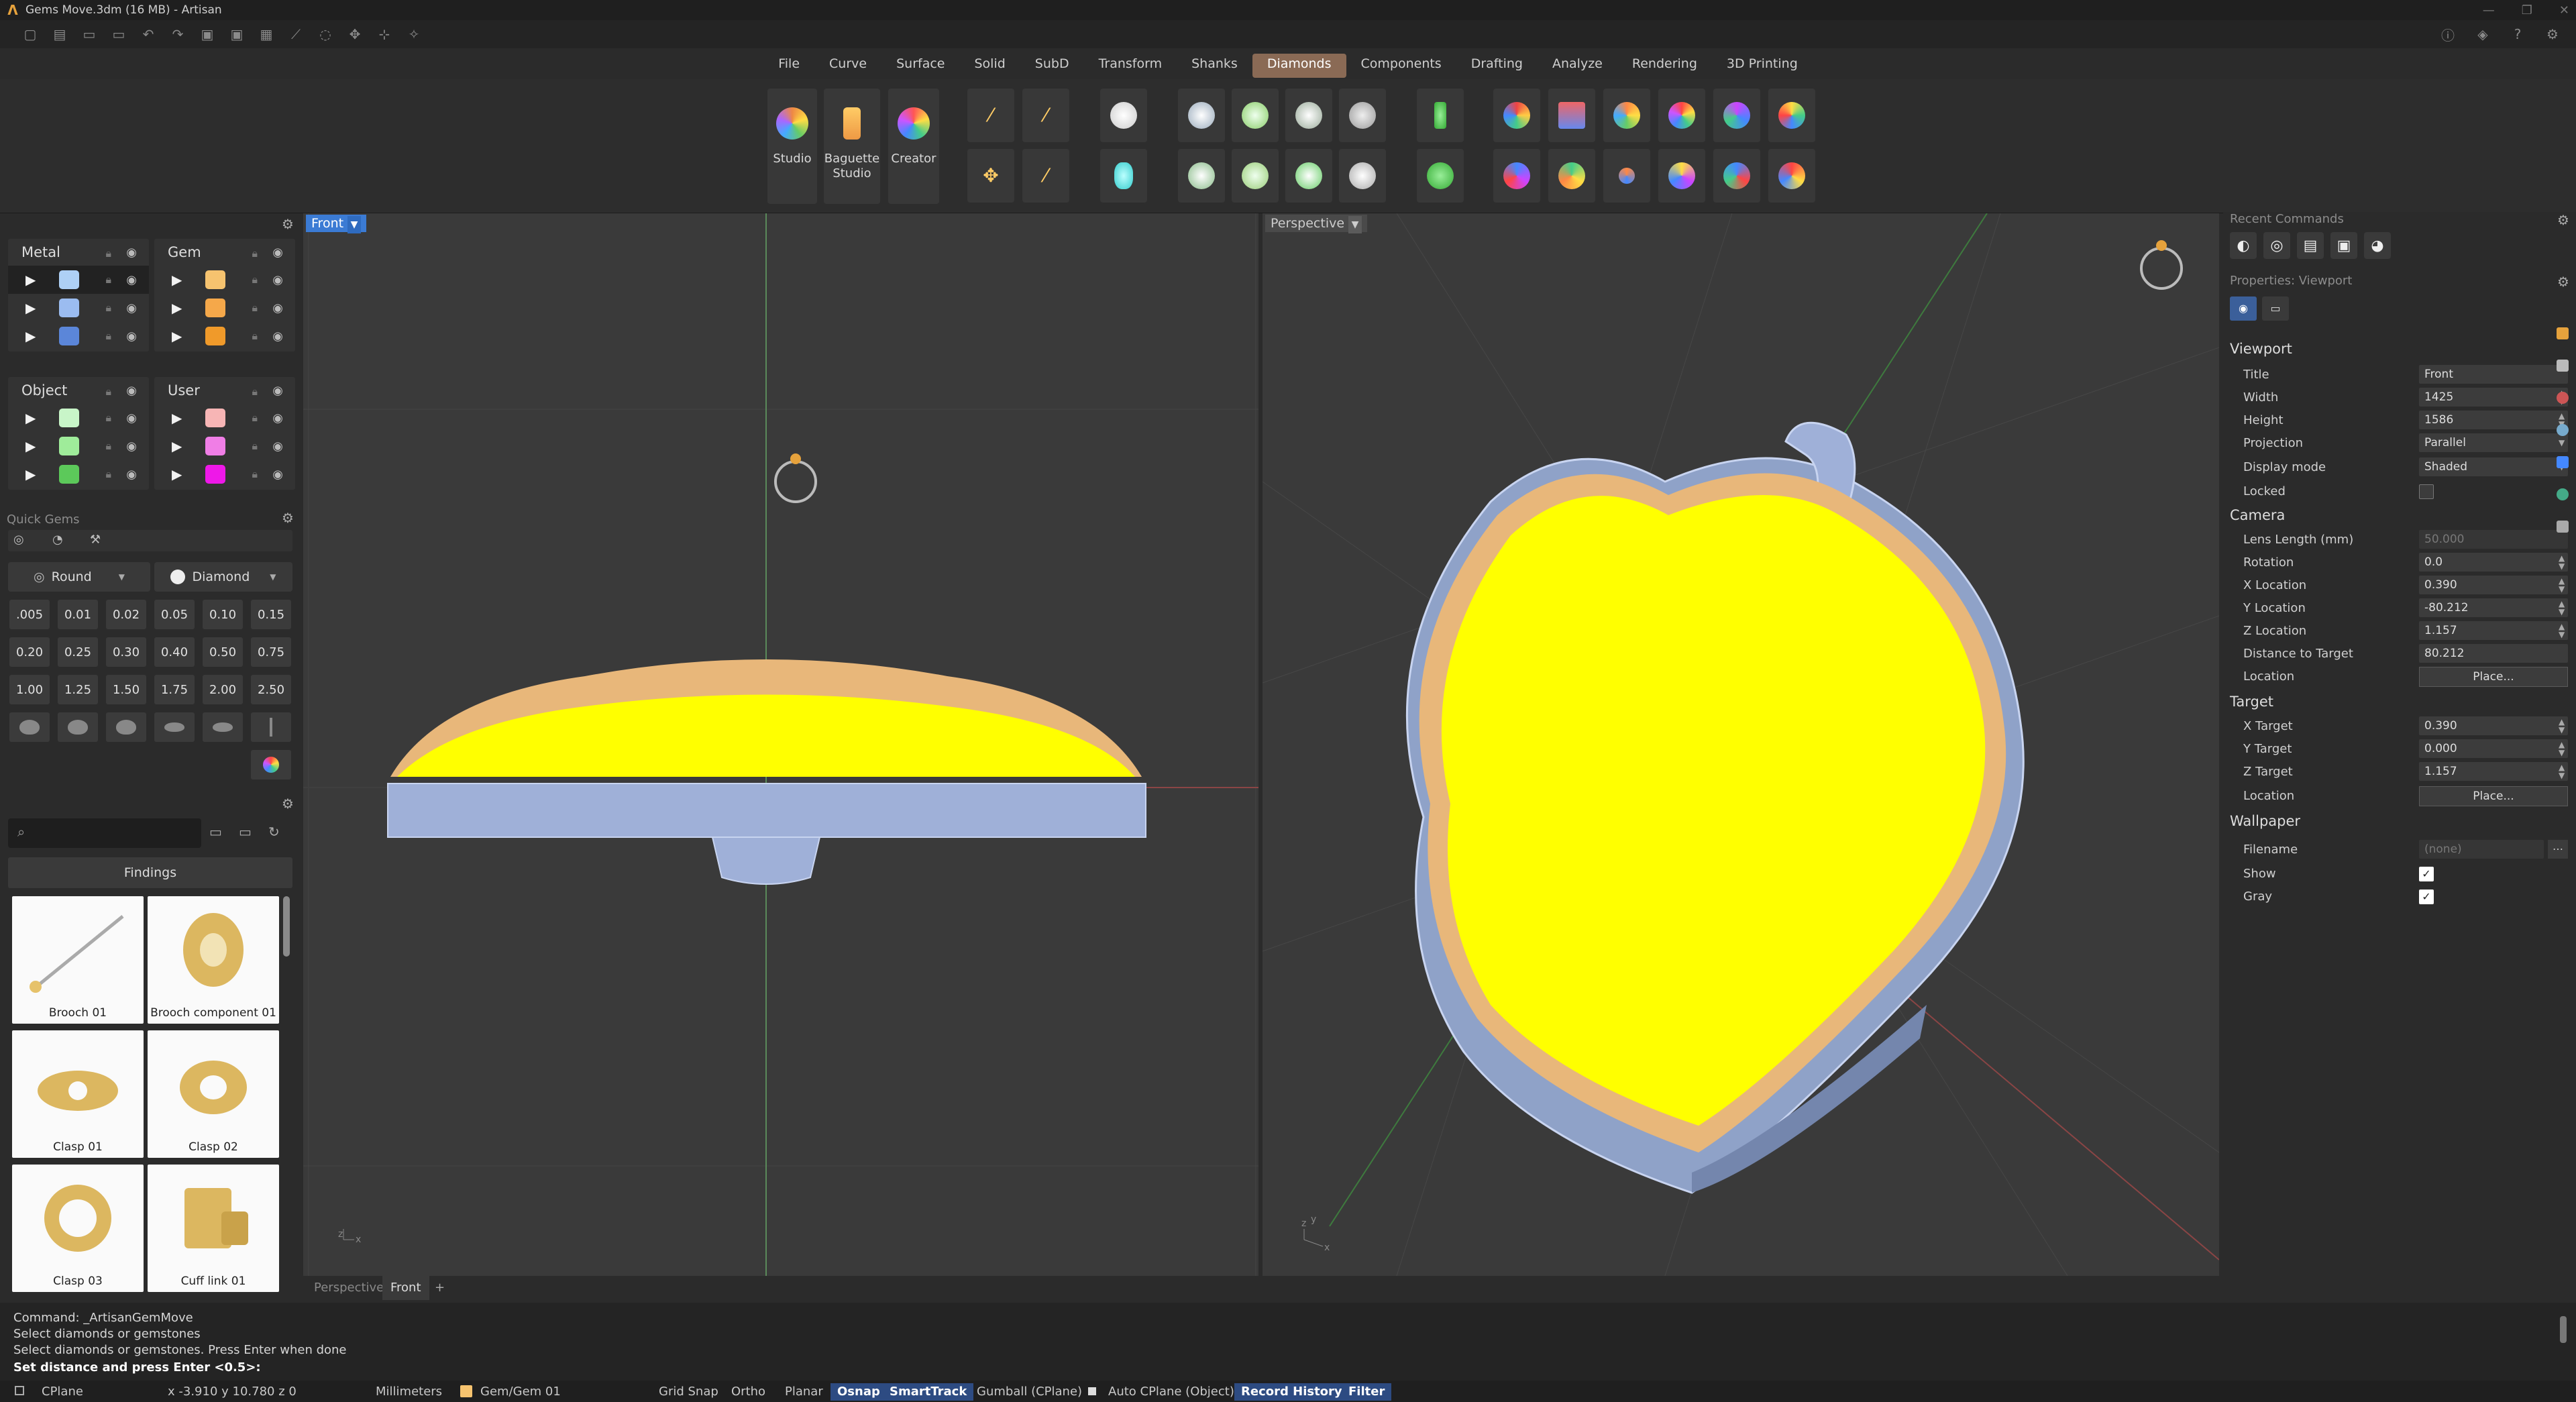 The height and width of the screenshot is (1402, 2576). Describe the element at coordinates (224, 391) in the screenshot. I see `layer-header-user: User 🔒︎ ◉` at that location.